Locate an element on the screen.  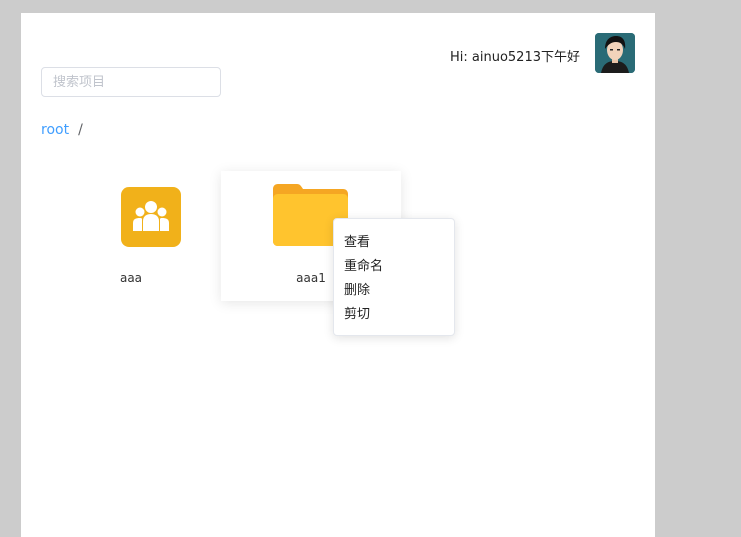
context-menu-rename: 重命名 is located at coordinates (394, 267).